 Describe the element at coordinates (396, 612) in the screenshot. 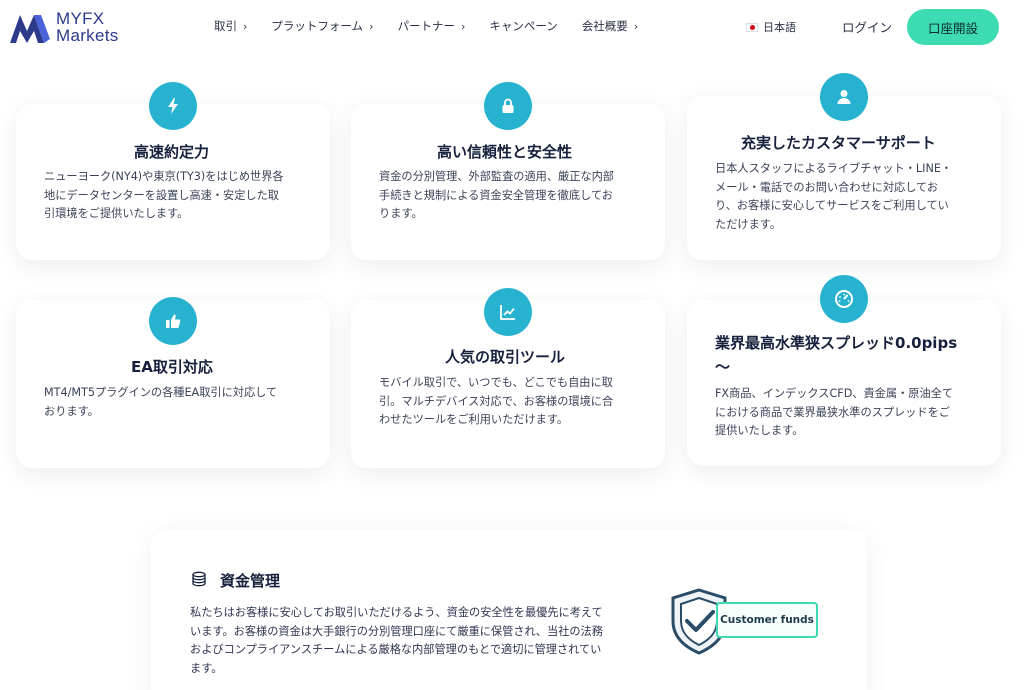

I see `fund-description-line: 私たちはお客様に安心してお取引いただけるよう、資金の安全性を最優先に考えて` at that location.